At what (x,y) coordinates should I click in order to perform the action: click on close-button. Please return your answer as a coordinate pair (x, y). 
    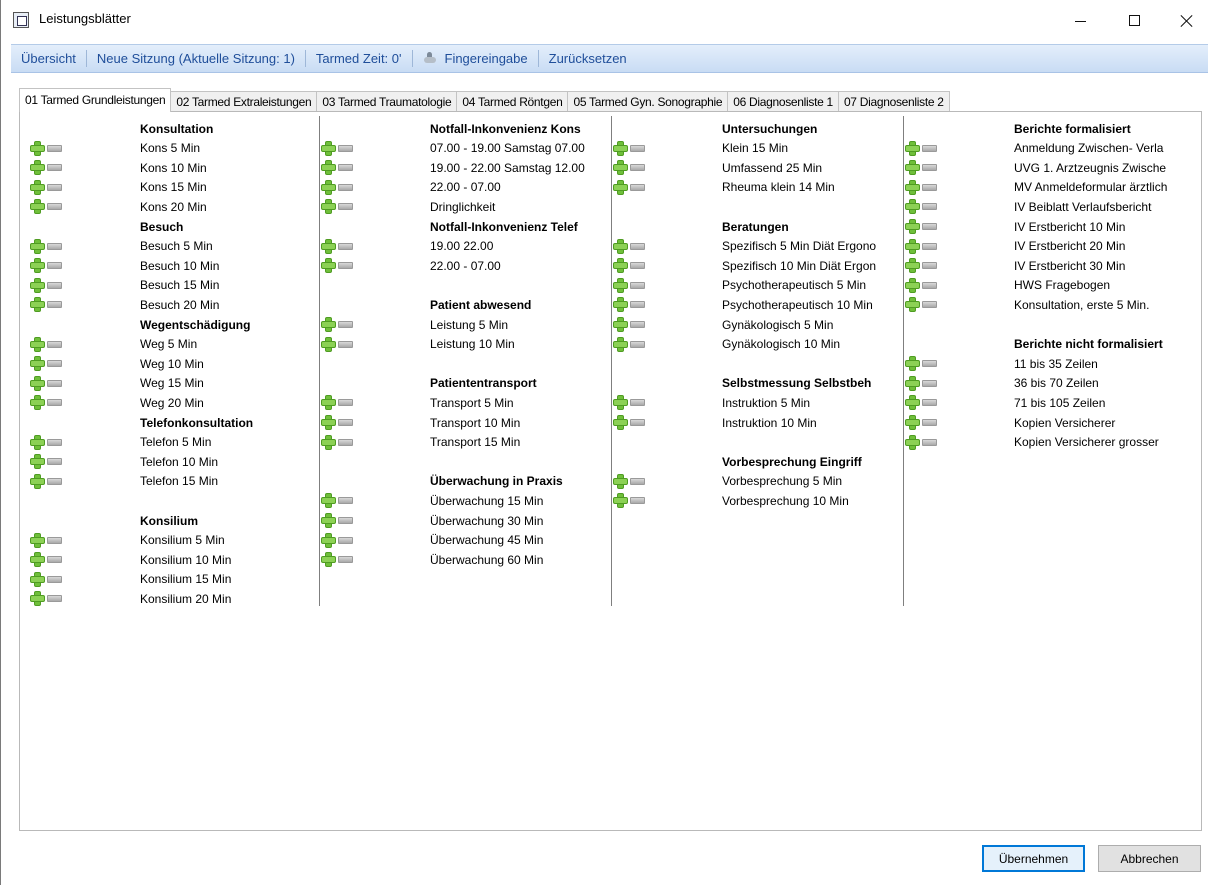
    Looking at the image, I should click on (1185, 20).